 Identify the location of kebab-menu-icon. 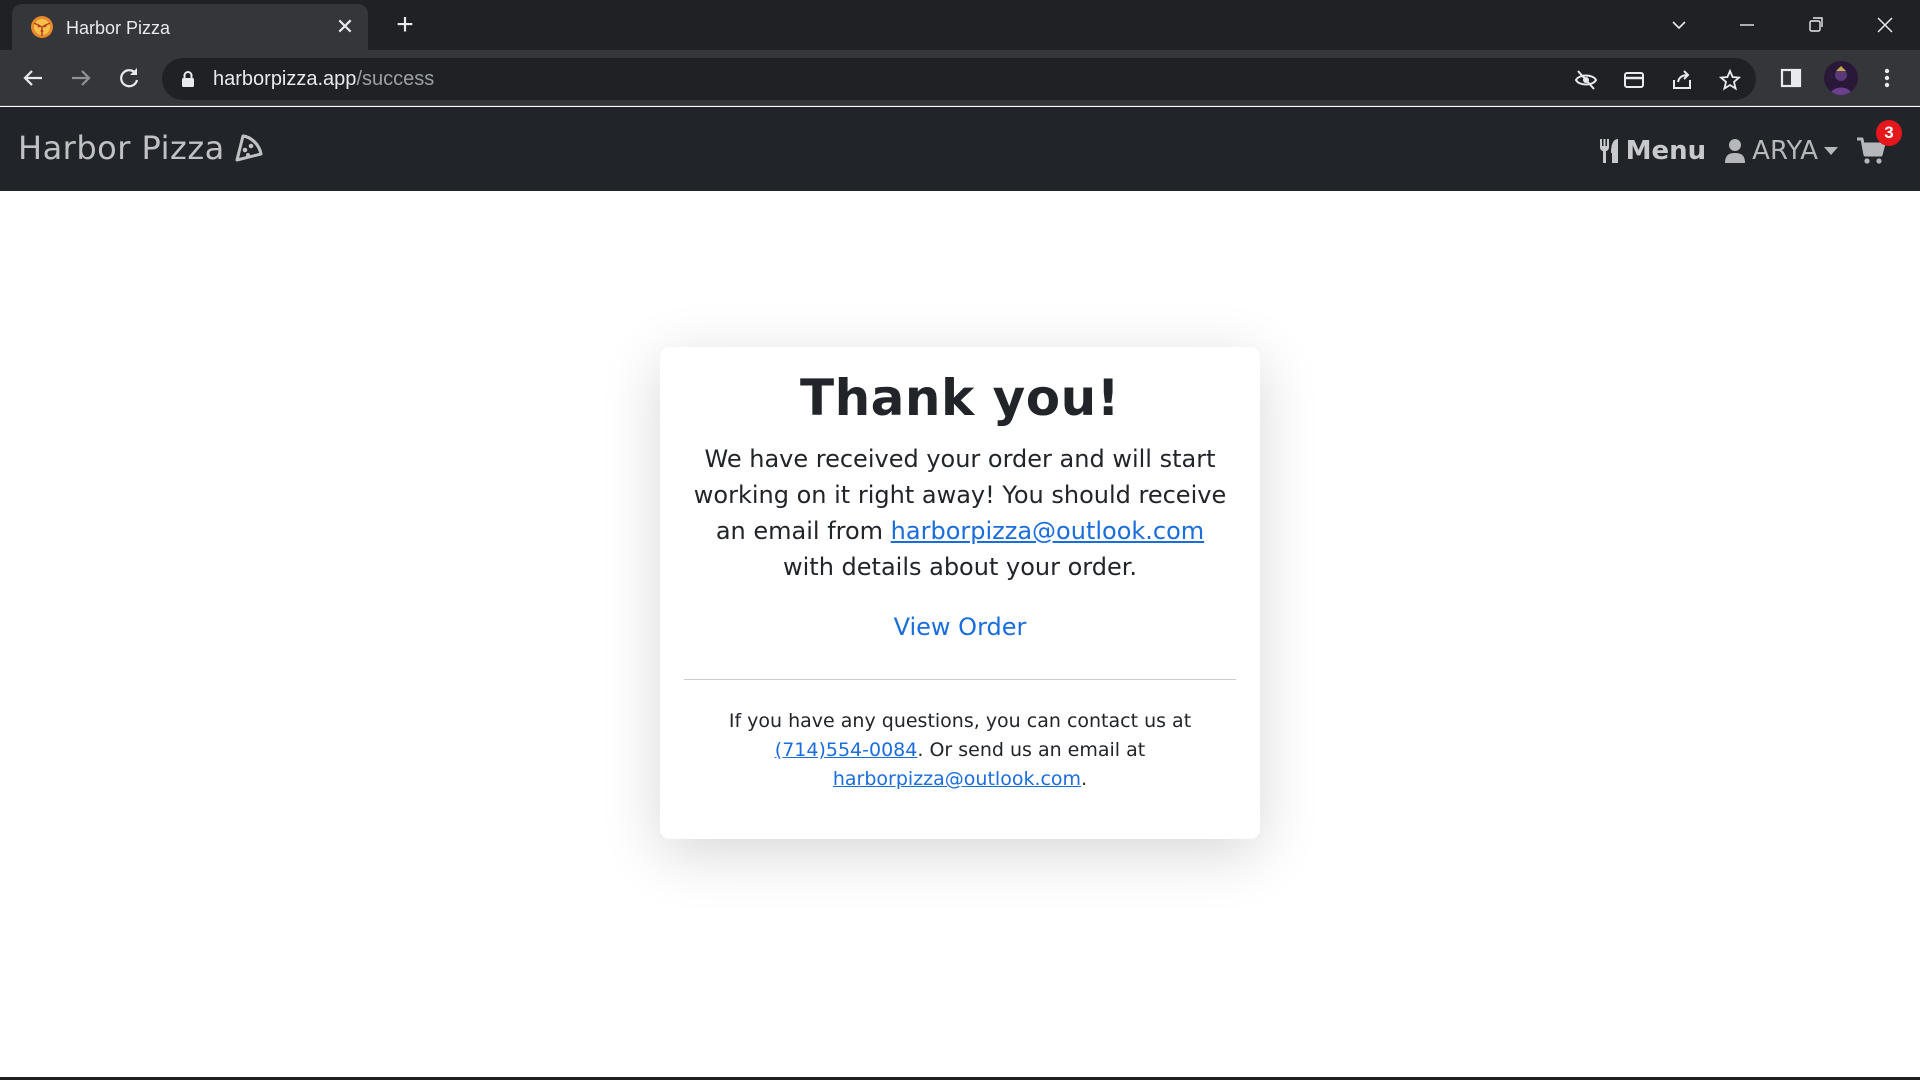
(1887, 78).